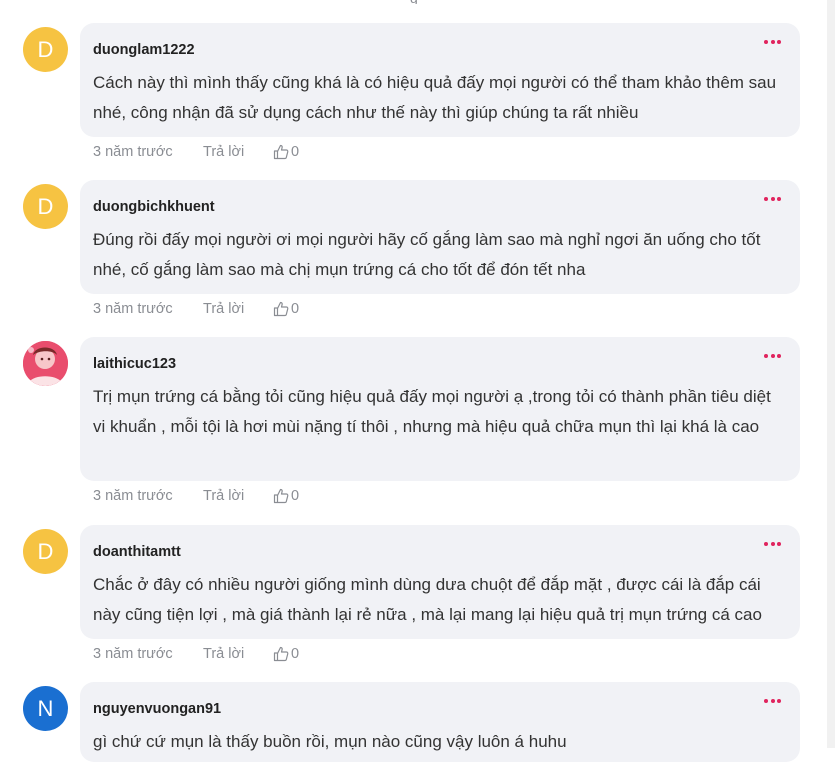 The height and width of the screenshot is (762, 835). I want to click on comment-username: doanthitamtt, so click(446, 552).